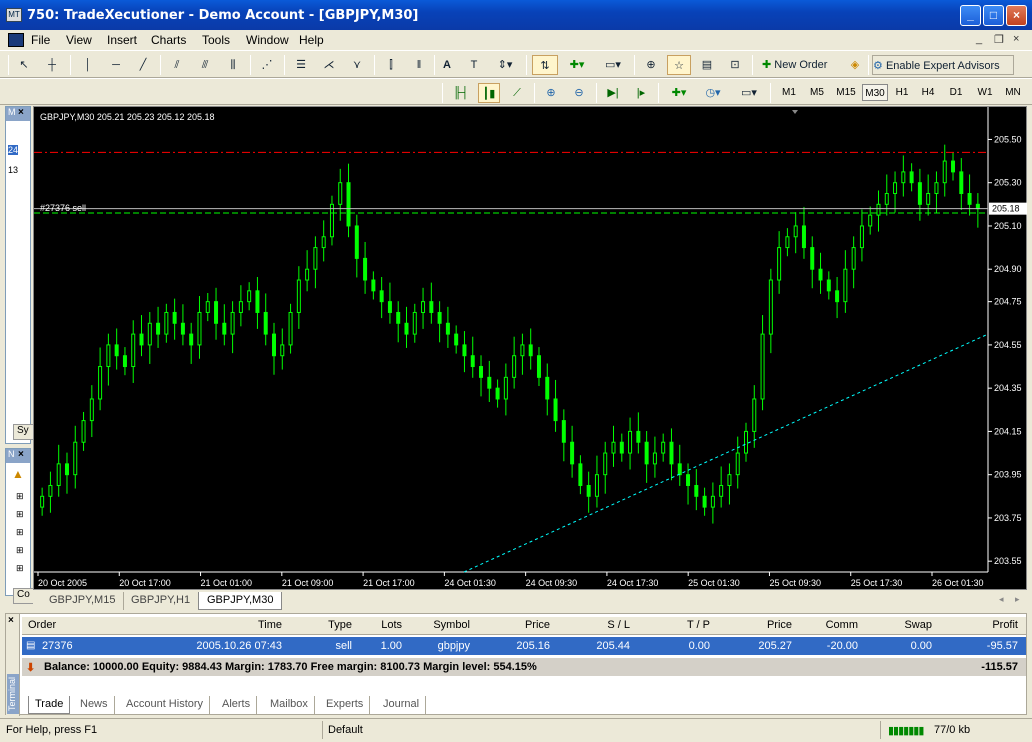  What do you see at coordinates (641, 93) in the screenshot?
I see `chart-shift-icon: |▸` at bounding box center [641, 93].